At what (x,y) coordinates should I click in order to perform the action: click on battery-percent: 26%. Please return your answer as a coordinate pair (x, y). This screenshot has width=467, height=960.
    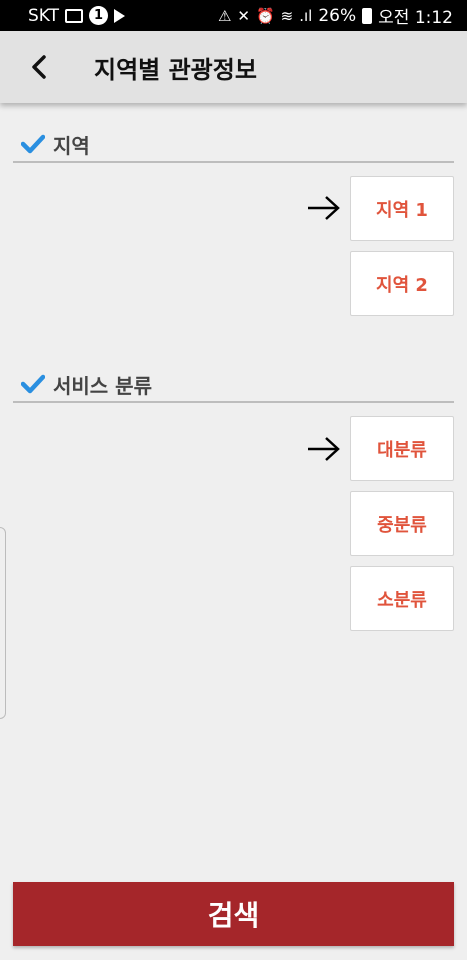
    Looking at the image, I should click on (337, 15).